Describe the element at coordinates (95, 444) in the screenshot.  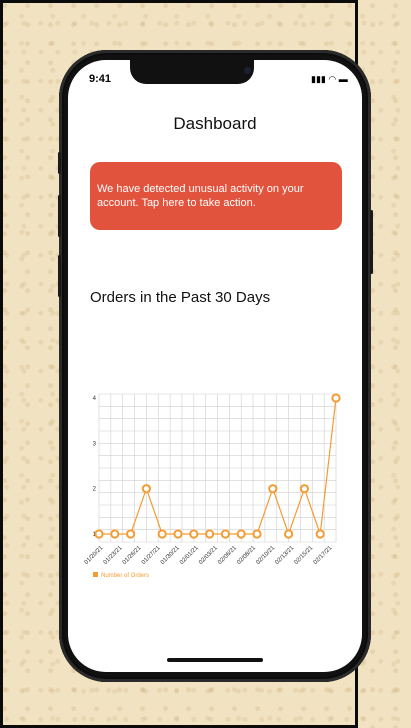
I see `y-tick-label: 3` at that location.